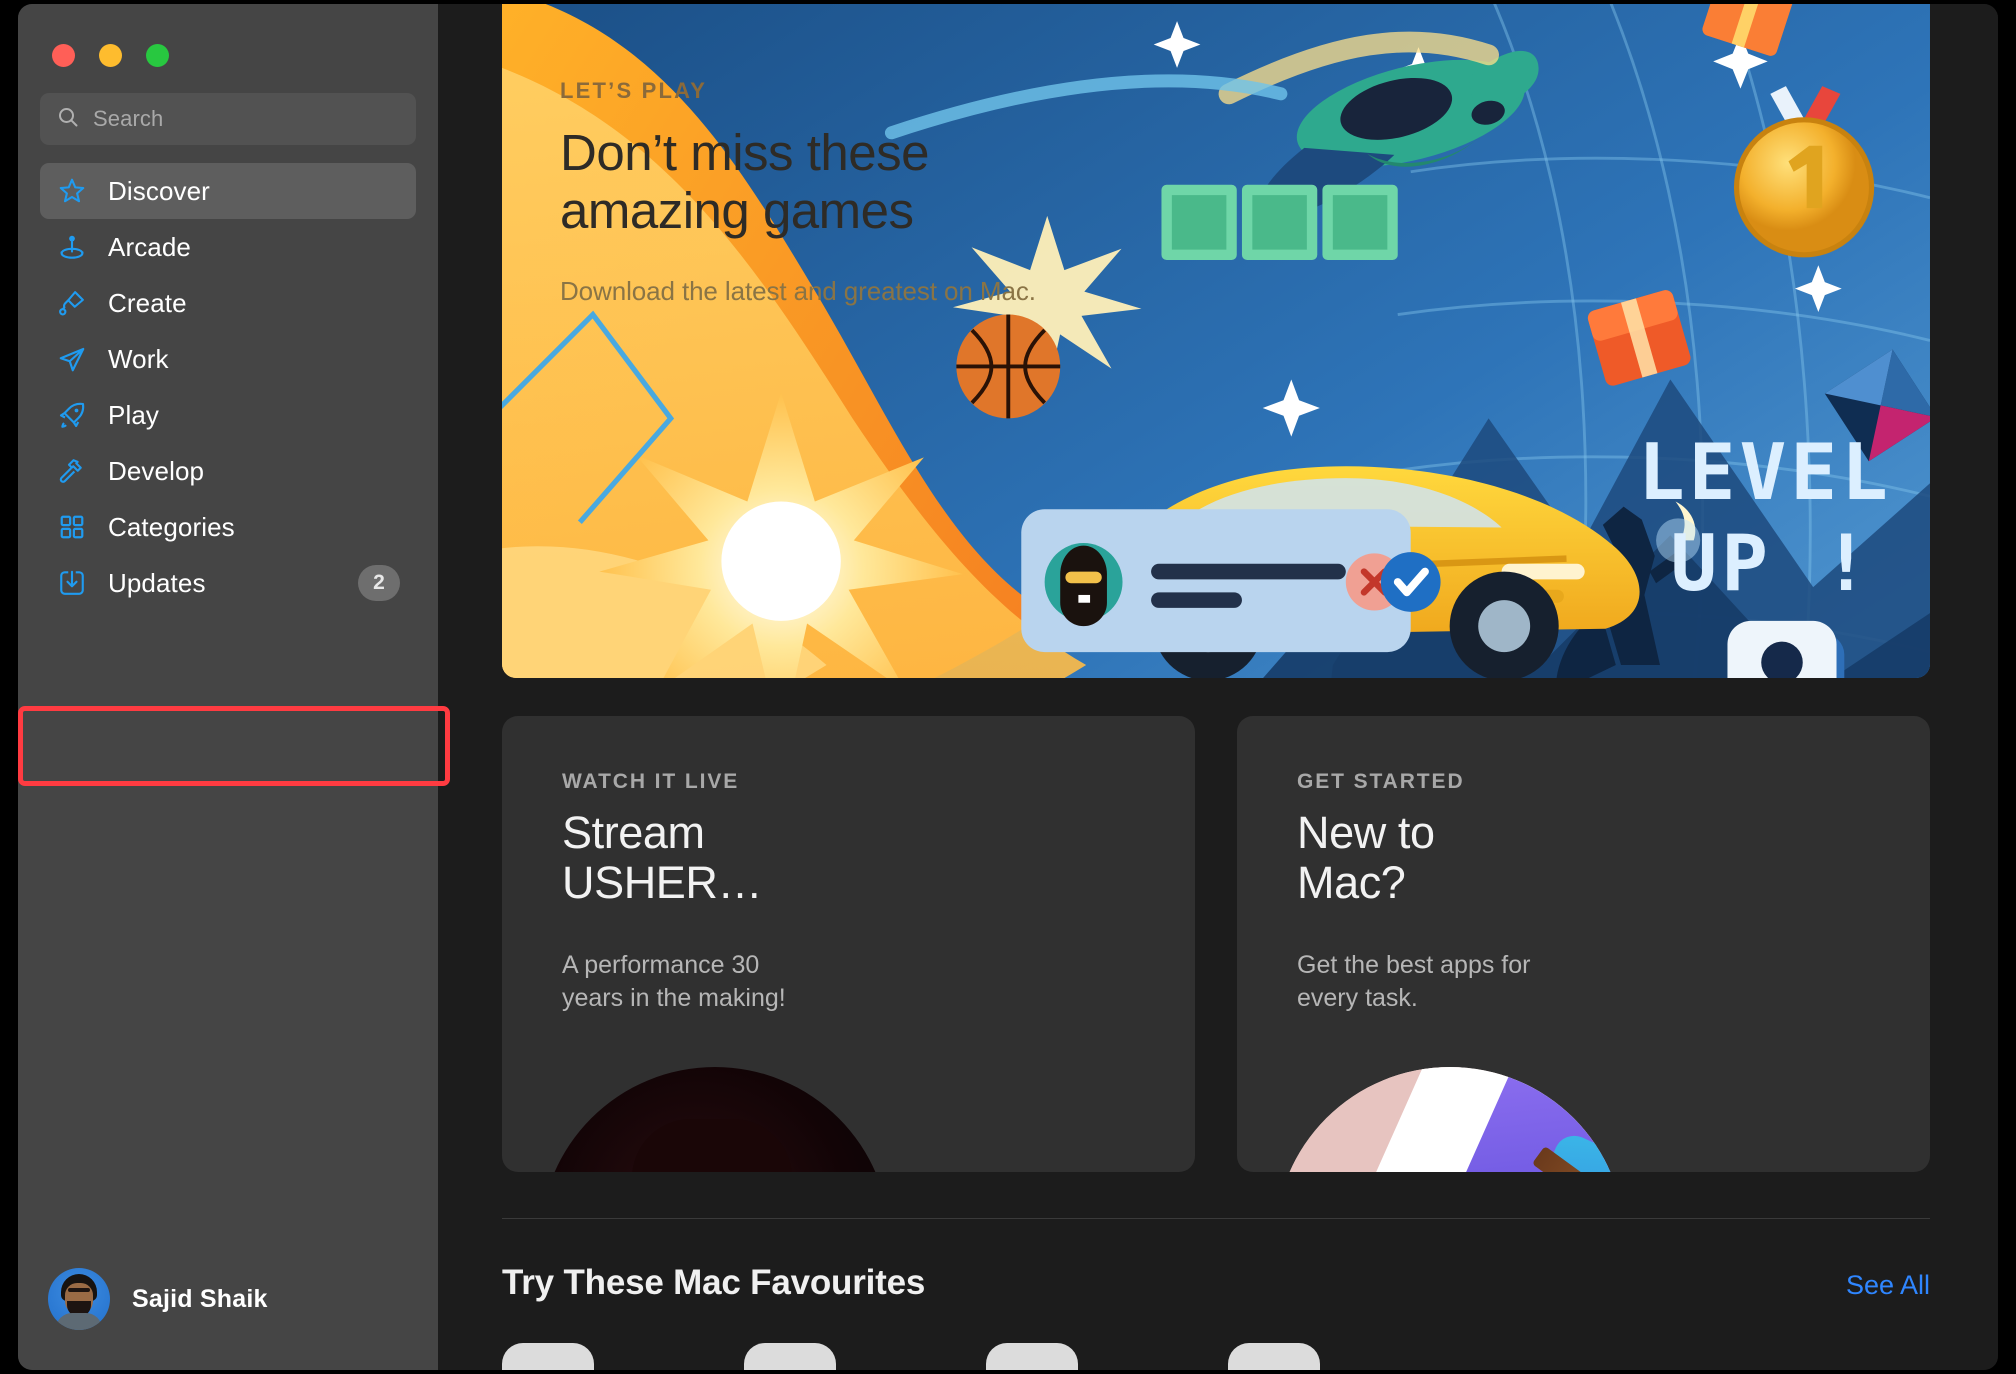 The image size is (2016, 1374). What do you see at coordinates (228, 415) in the screenshot?
I see `sidebar-item-play: Play` at bounding box center [228, 415].